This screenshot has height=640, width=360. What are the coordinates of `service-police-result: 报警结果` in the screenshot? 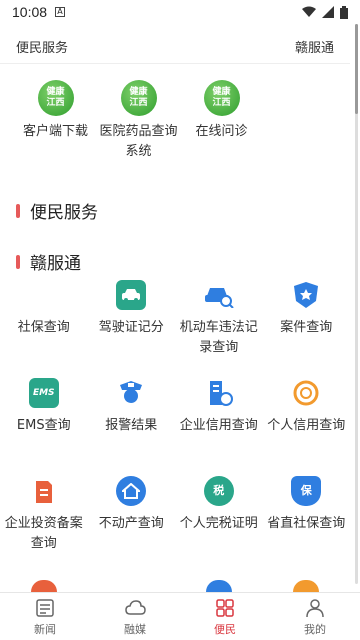 It's located at (132, 427).